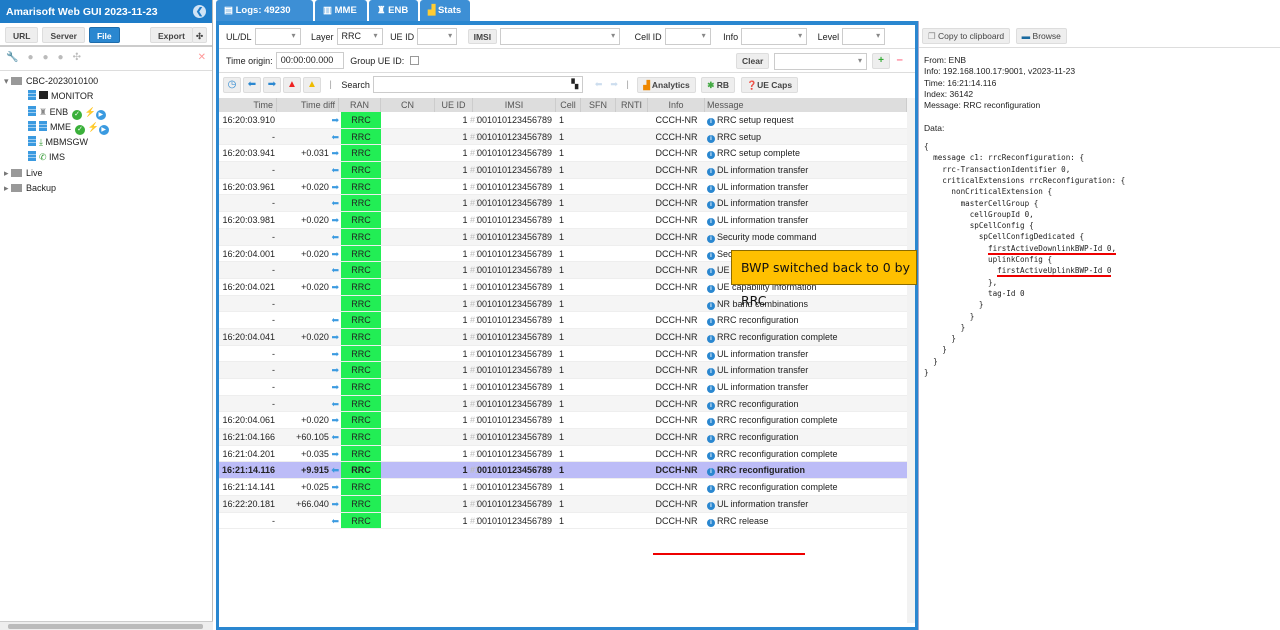 Image resolution: width=1280 pixels, height=630 pixels. What do you see at coordinates (881, 61) in the screenshot?
I see `add-icon: +` at bounding box center [881, 61].